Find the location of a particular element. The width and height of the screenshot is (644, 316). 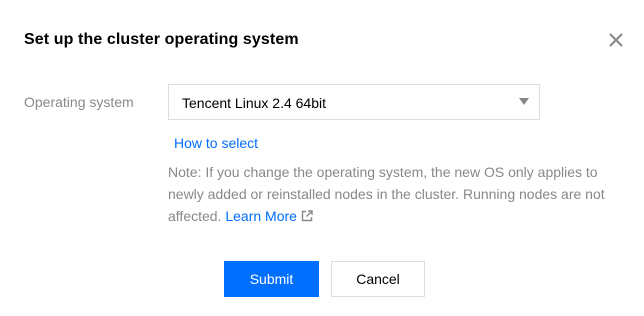

os-select: Tencent Linux 2.4 64bit is located at coordinates (354, 102).